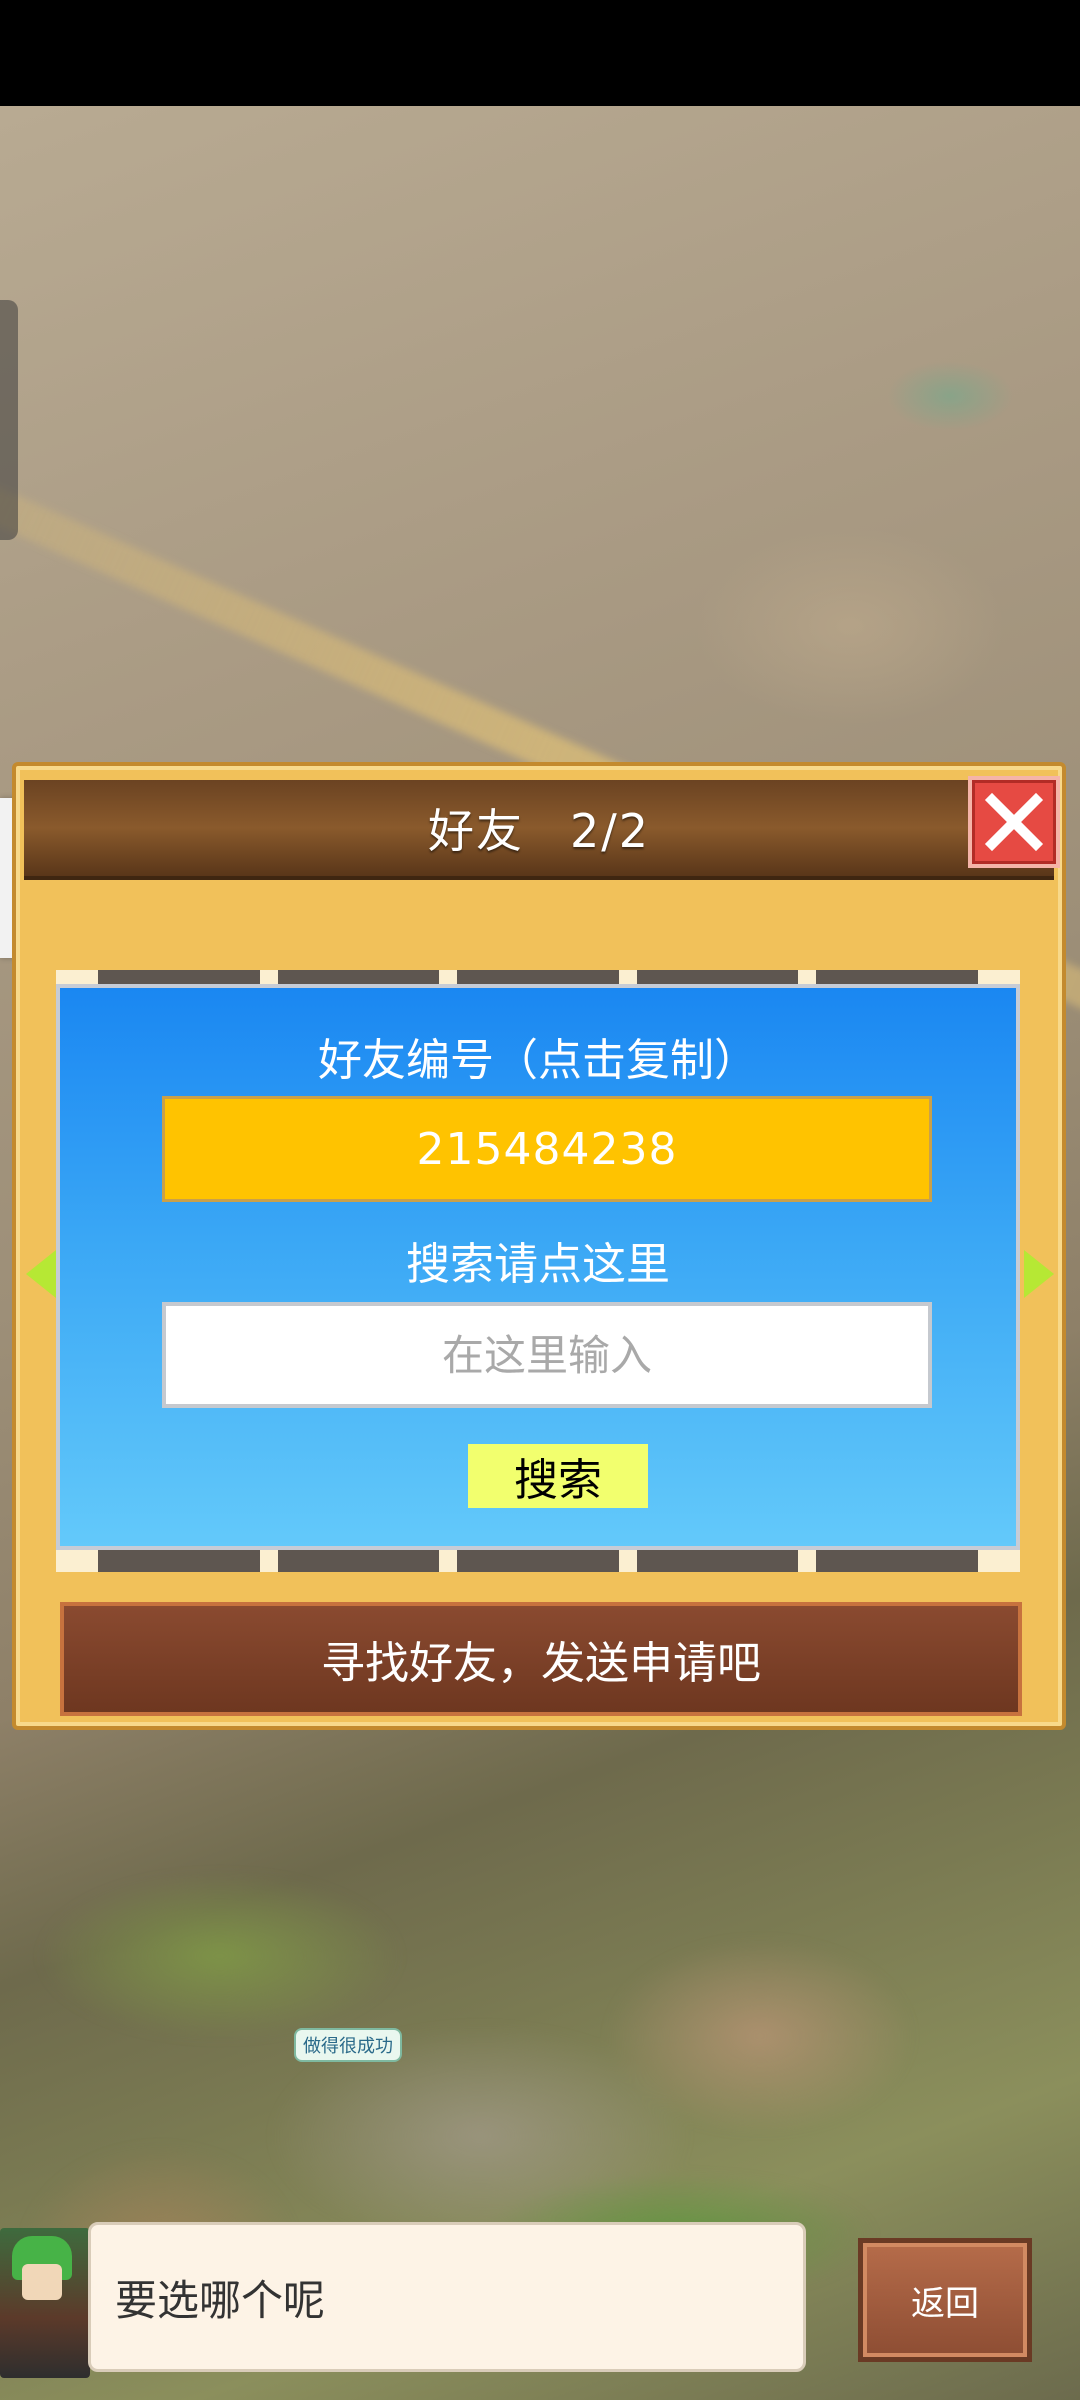 This screenshot has width=1080, height=2400. I want to click on search-button-label: 搜索, so click(558, 1480).